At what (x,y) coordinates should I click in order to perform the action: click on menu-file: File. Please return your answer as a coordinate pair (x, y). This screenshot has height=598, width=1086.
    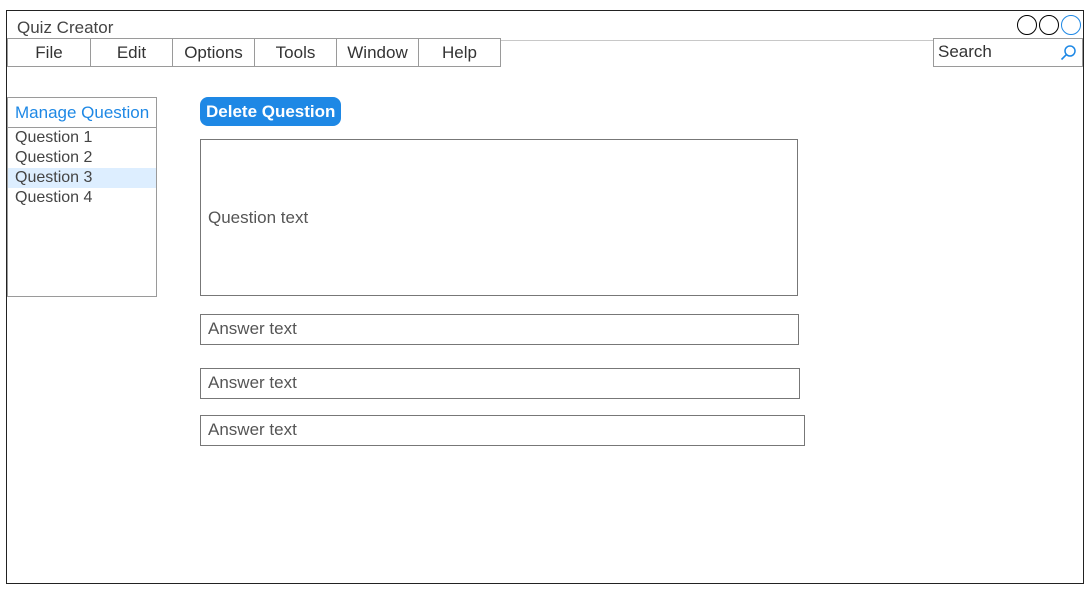
    Looking at the image, I should click on (49, 52).